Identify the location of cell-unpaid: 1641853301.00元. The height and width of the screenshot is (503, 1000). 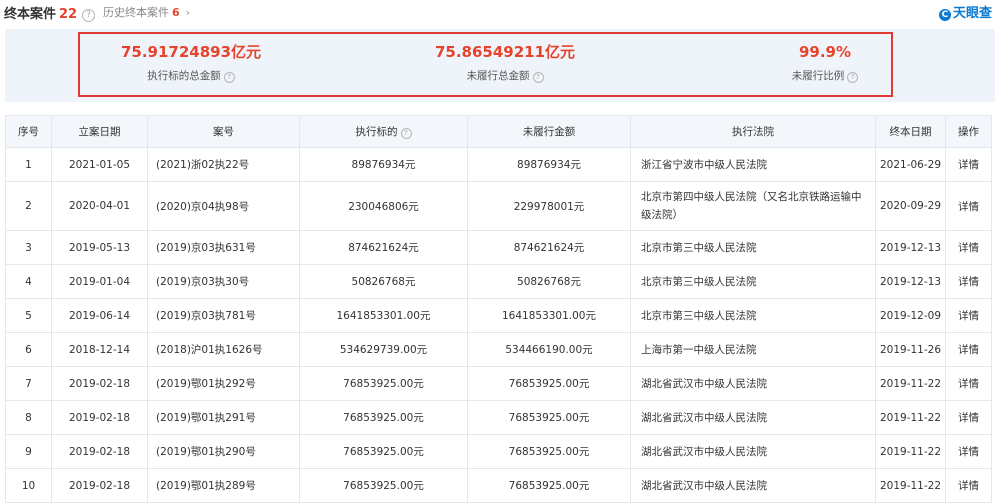
(549, 315).